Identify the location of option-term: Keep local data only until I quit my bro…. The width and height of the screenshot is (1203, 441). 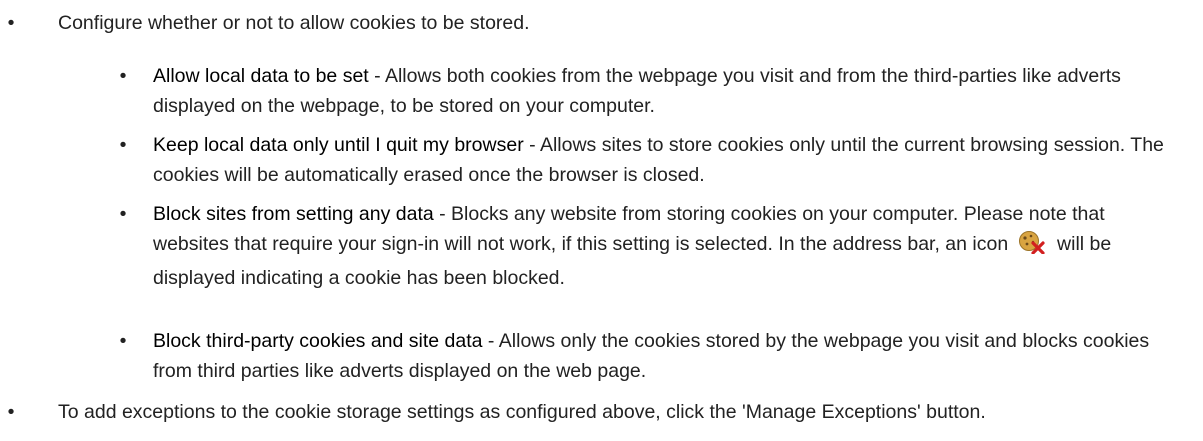
(338, 145).